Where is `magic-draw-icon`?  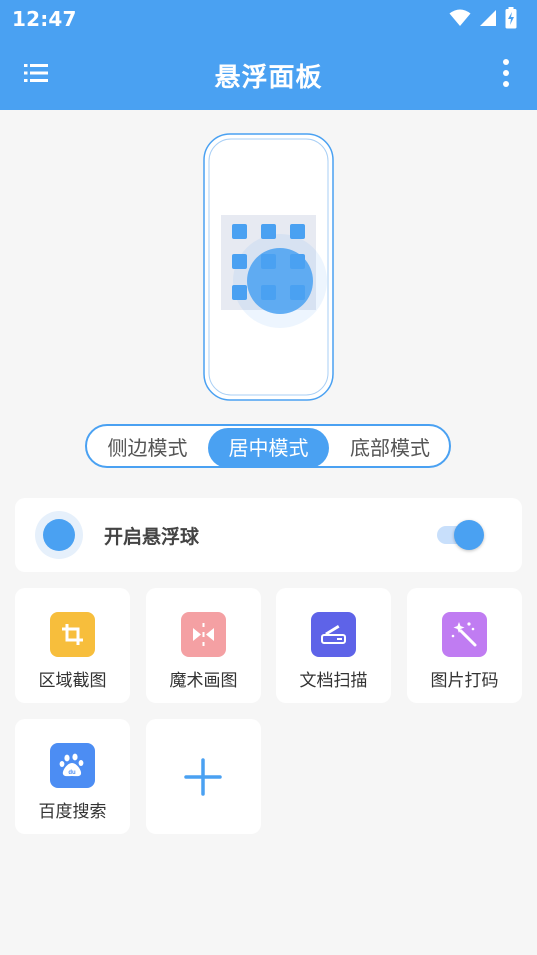 magic-draw-icon is located at coordinates (203, 634).